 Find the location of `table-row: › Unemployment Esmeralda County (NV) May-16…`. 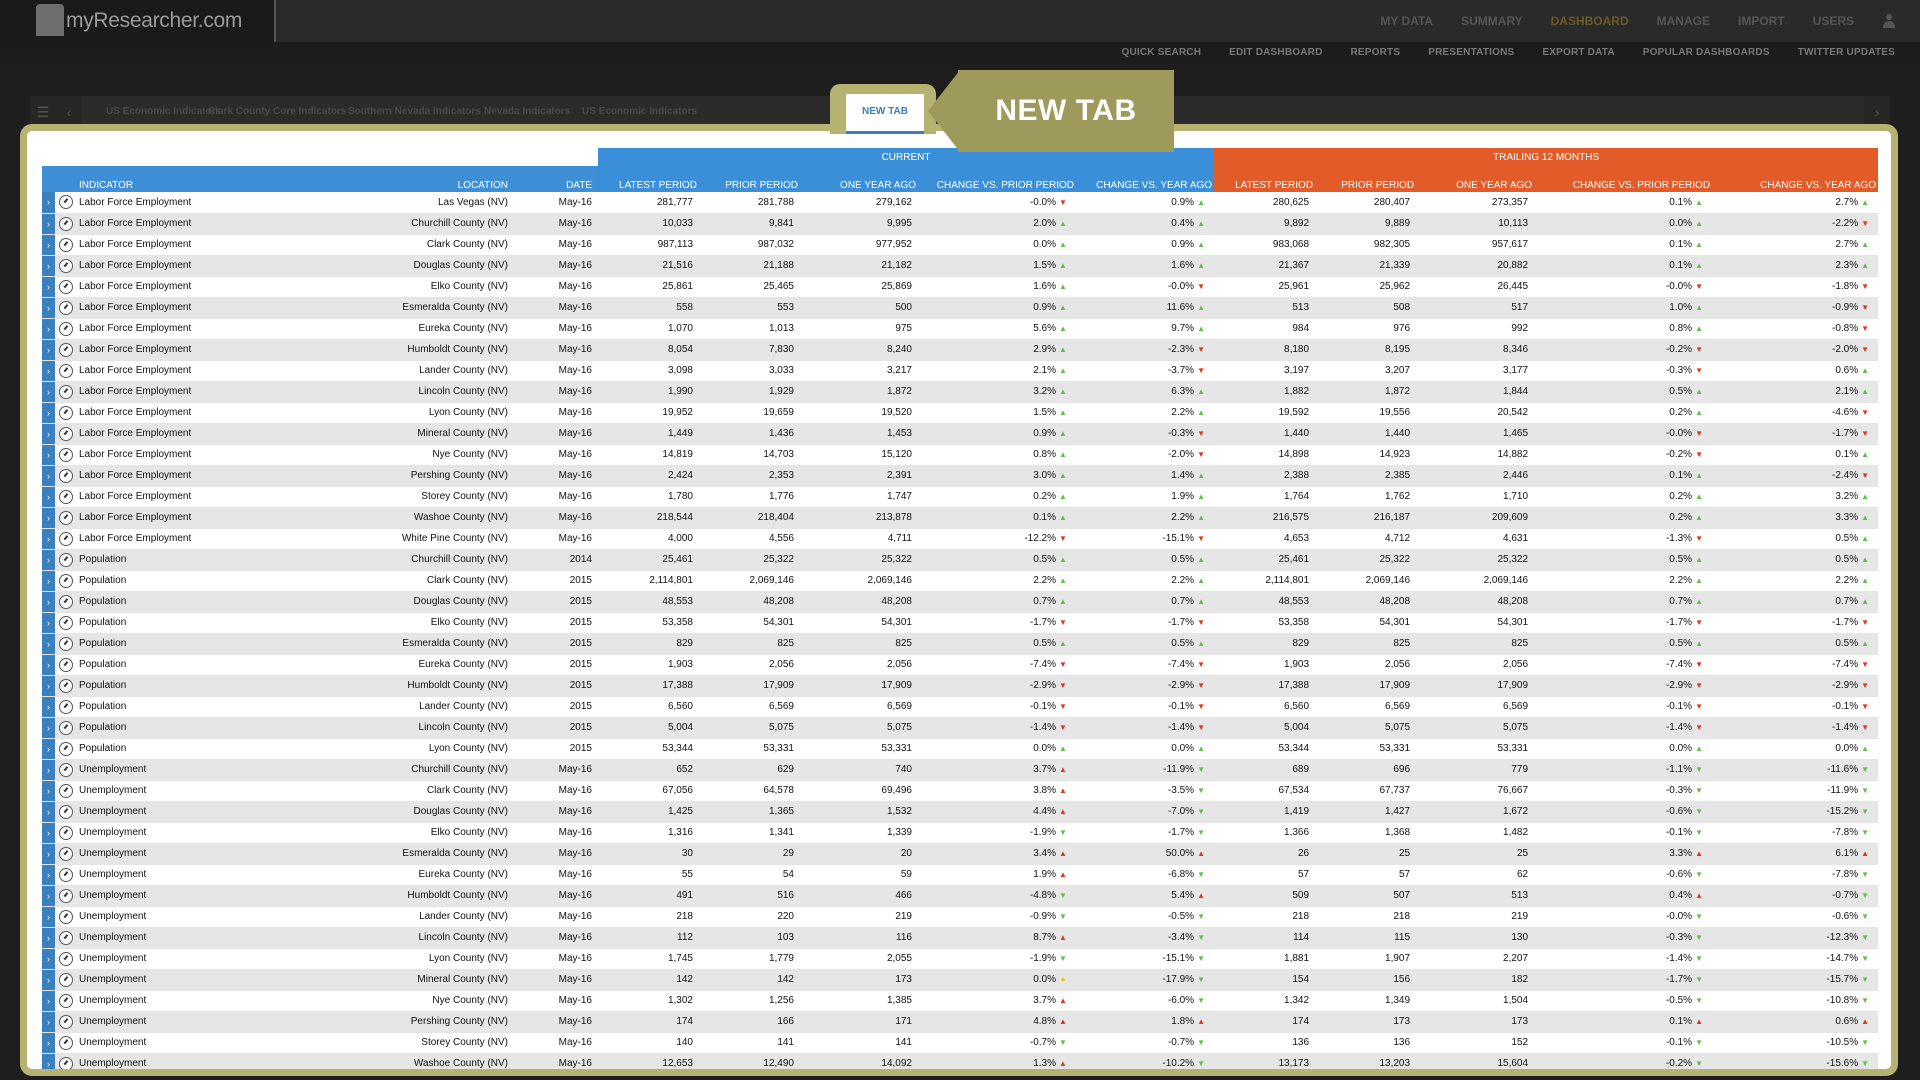

table-row: › Unemployment Esmeralda County (NV) May-16… is located at coordinates (960, 854).